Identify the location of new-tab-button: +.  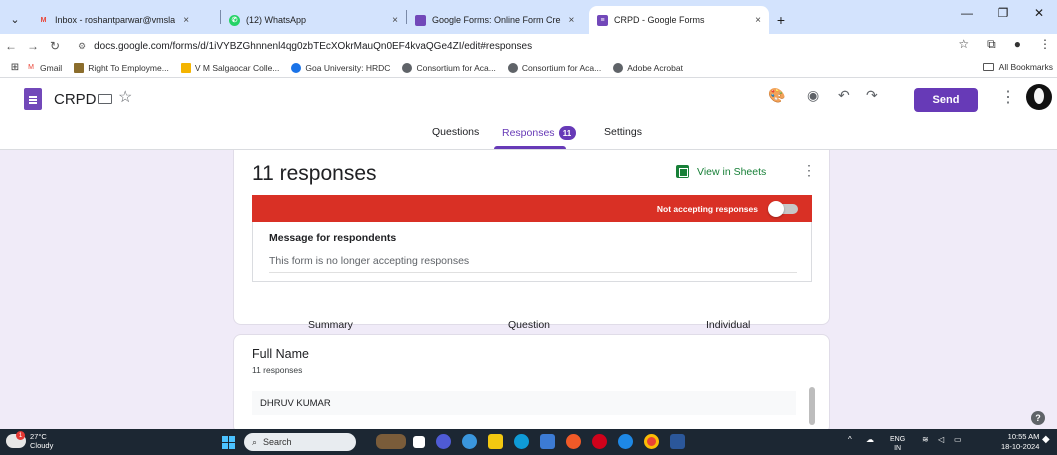
(781, 20).